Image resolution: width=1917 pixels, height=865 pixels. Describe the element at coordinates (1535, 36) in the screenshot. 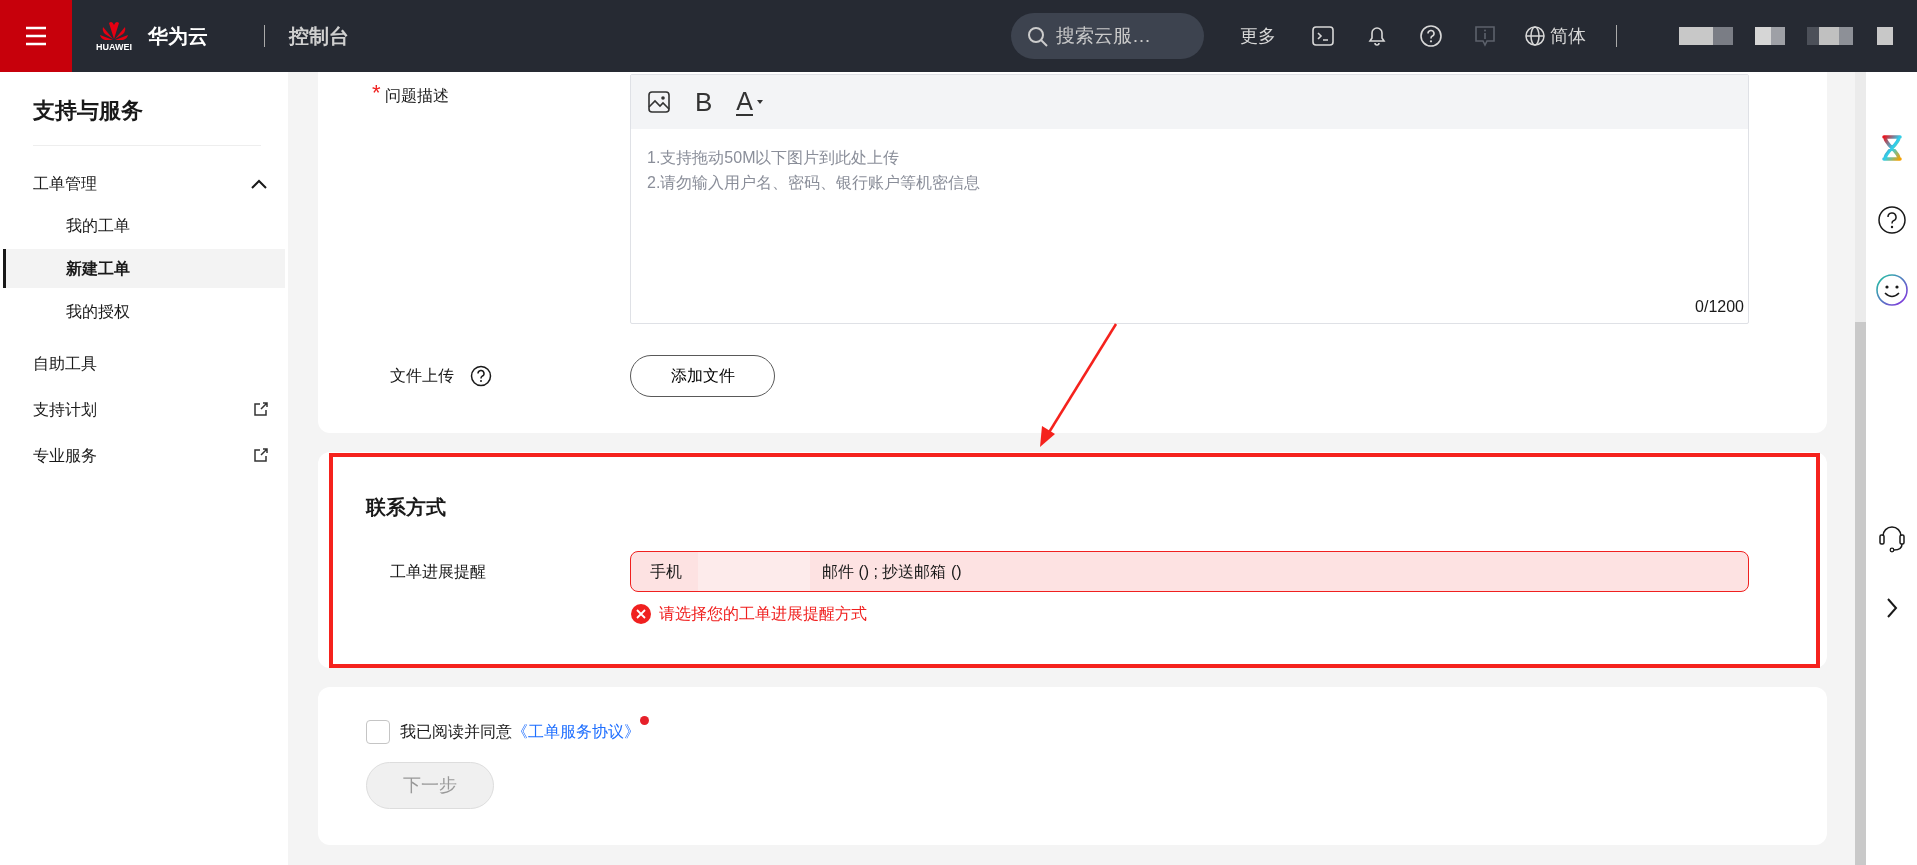

I see `globe-icon` at that location.